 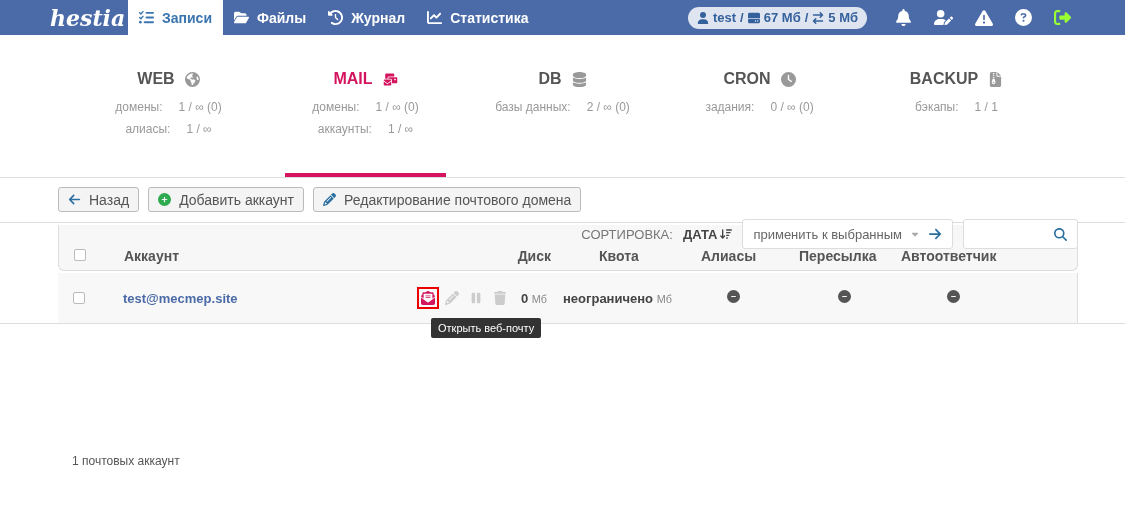 I want to click on sort-button: ДАТА, so click(x=707, y=234).